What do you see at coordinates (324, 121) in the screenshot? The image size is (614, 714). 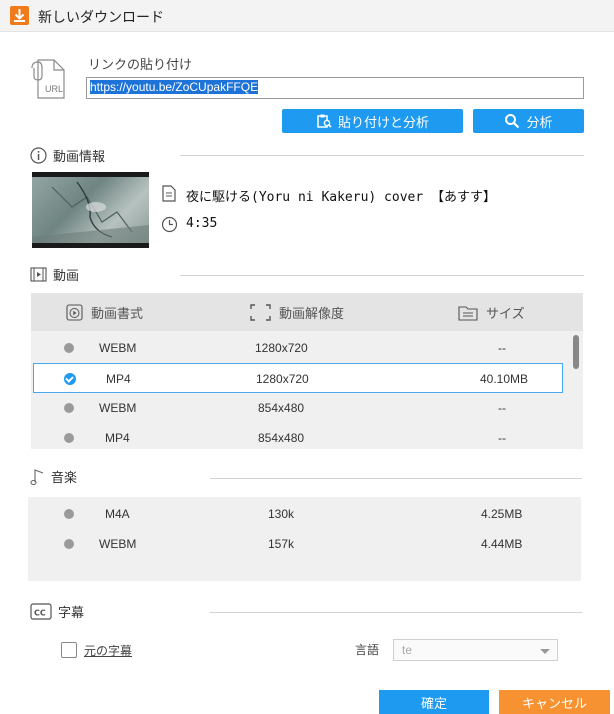 I see `clipboard-search-icon` at bounding box center [324, 121].